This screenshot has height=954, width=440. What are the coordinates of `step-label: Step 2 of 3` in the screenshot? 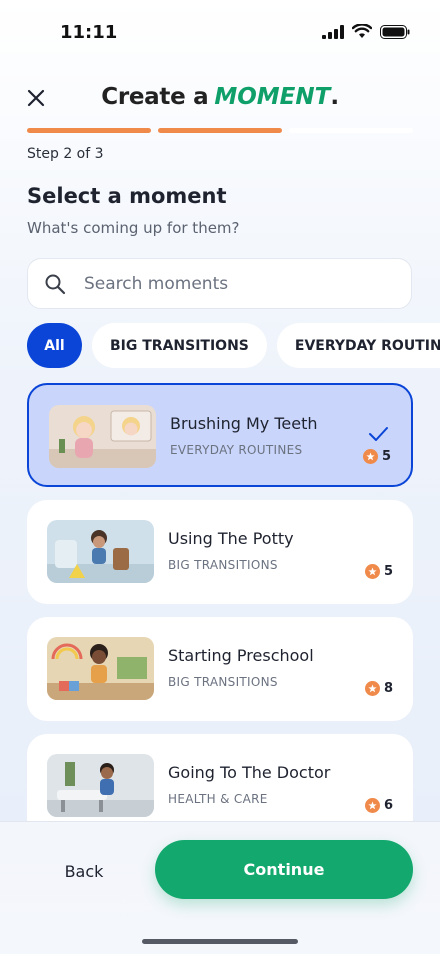 It's located at (65, 154).